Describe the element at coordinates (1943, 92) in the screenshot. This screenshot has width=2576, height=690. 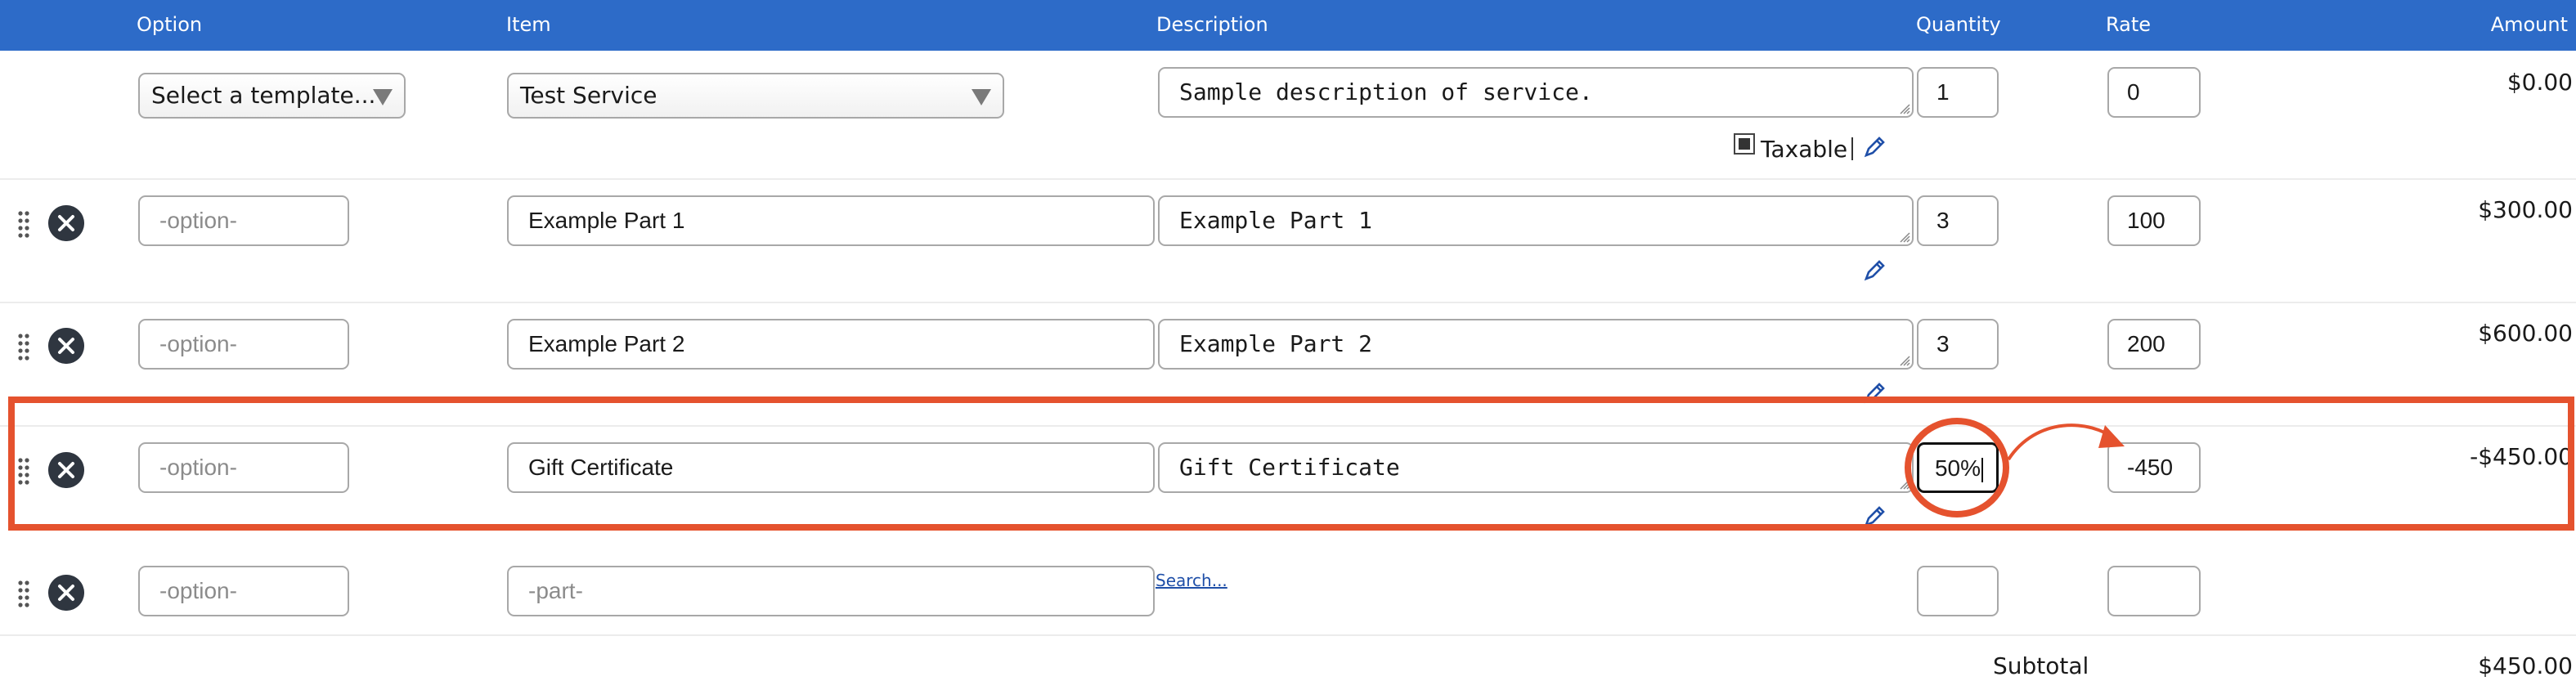
I see `quantity-value: 1` at that location.